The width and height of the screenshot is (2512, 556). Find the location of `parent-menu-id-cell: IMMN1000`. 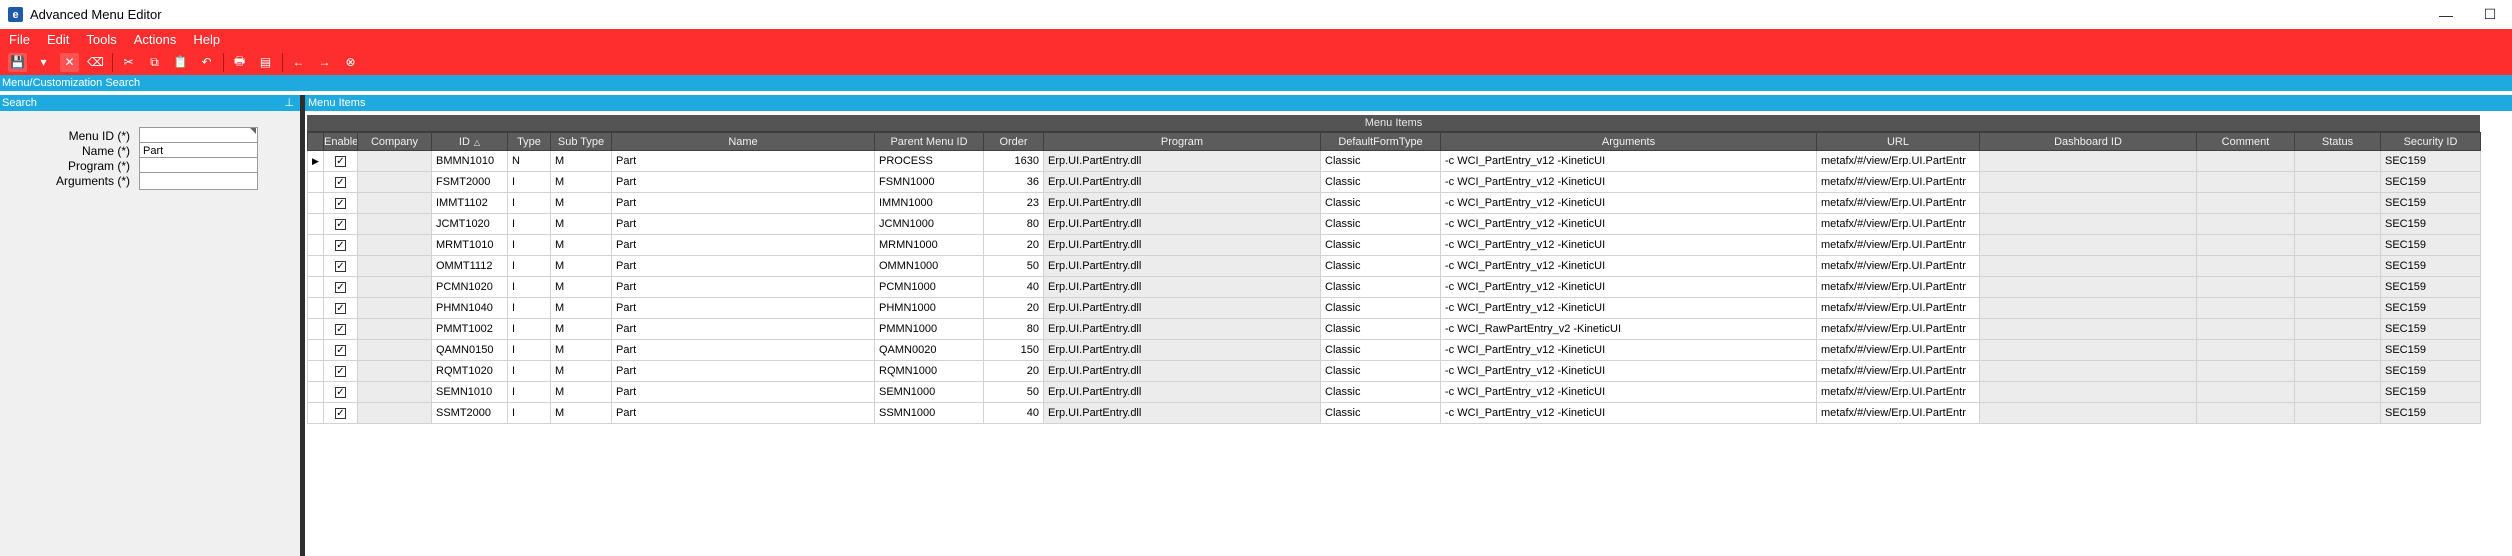

parent-menu-id-cell: IMMN1000 is located at coordinates (929, 203).